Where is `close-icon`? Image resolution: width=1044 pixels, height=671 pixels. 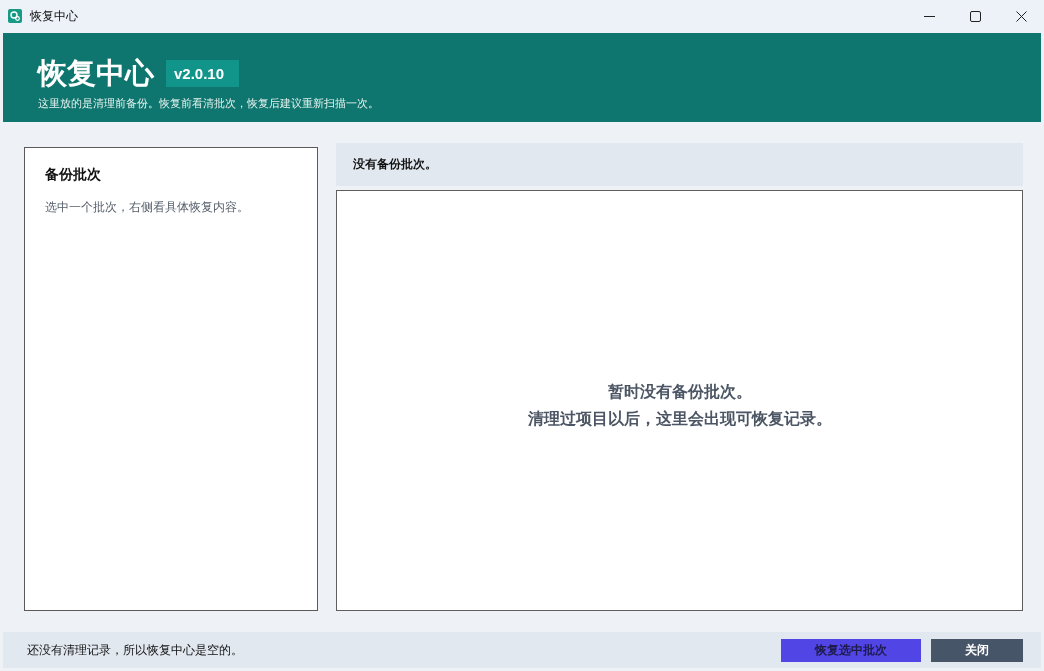
close-icon is located at coordinates (1021, 16).